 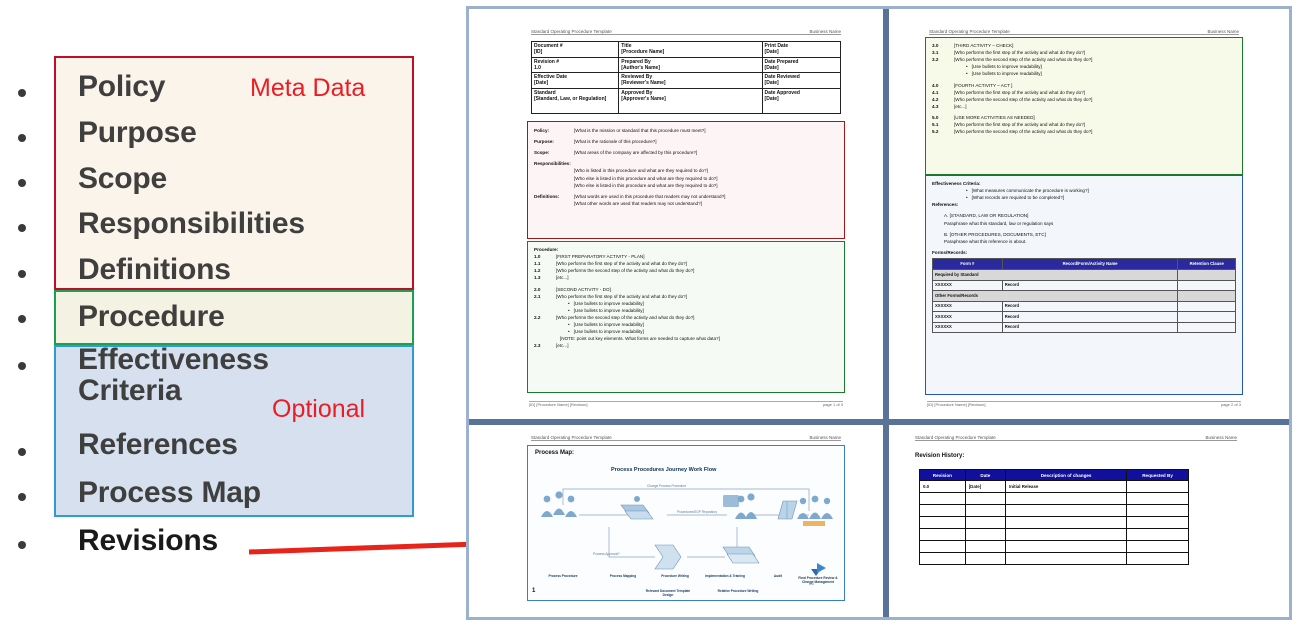 I want to click on procedure-line: 1.0 [FIRST PREPARATORY ACTIVITY - PLAN], so click(x=686, y=256).